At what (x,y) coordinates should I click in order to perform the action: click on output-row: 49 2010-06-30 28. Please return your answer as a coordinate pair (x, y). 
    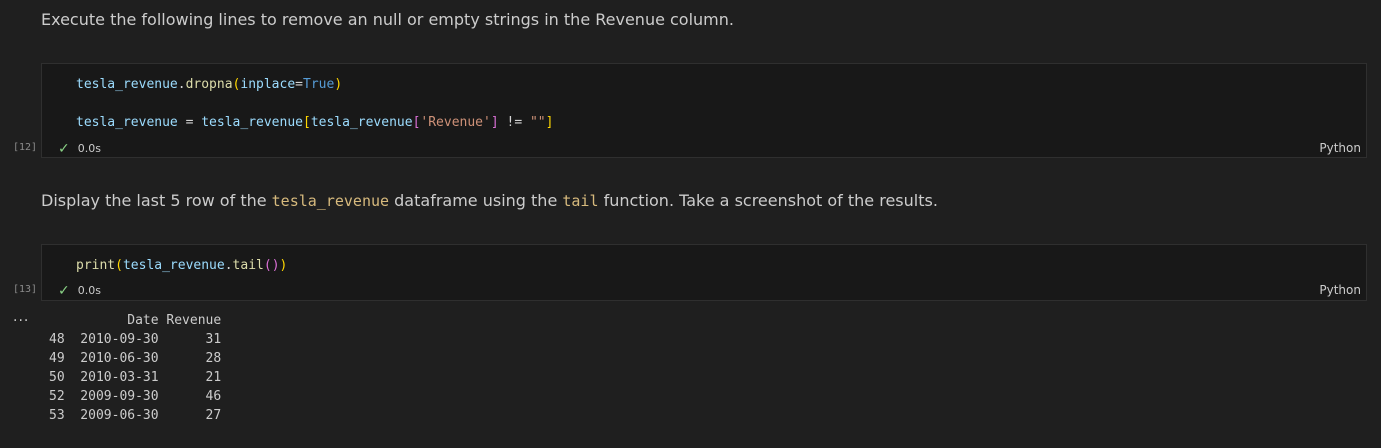
    Looking at the image, I should click on (135, 358).